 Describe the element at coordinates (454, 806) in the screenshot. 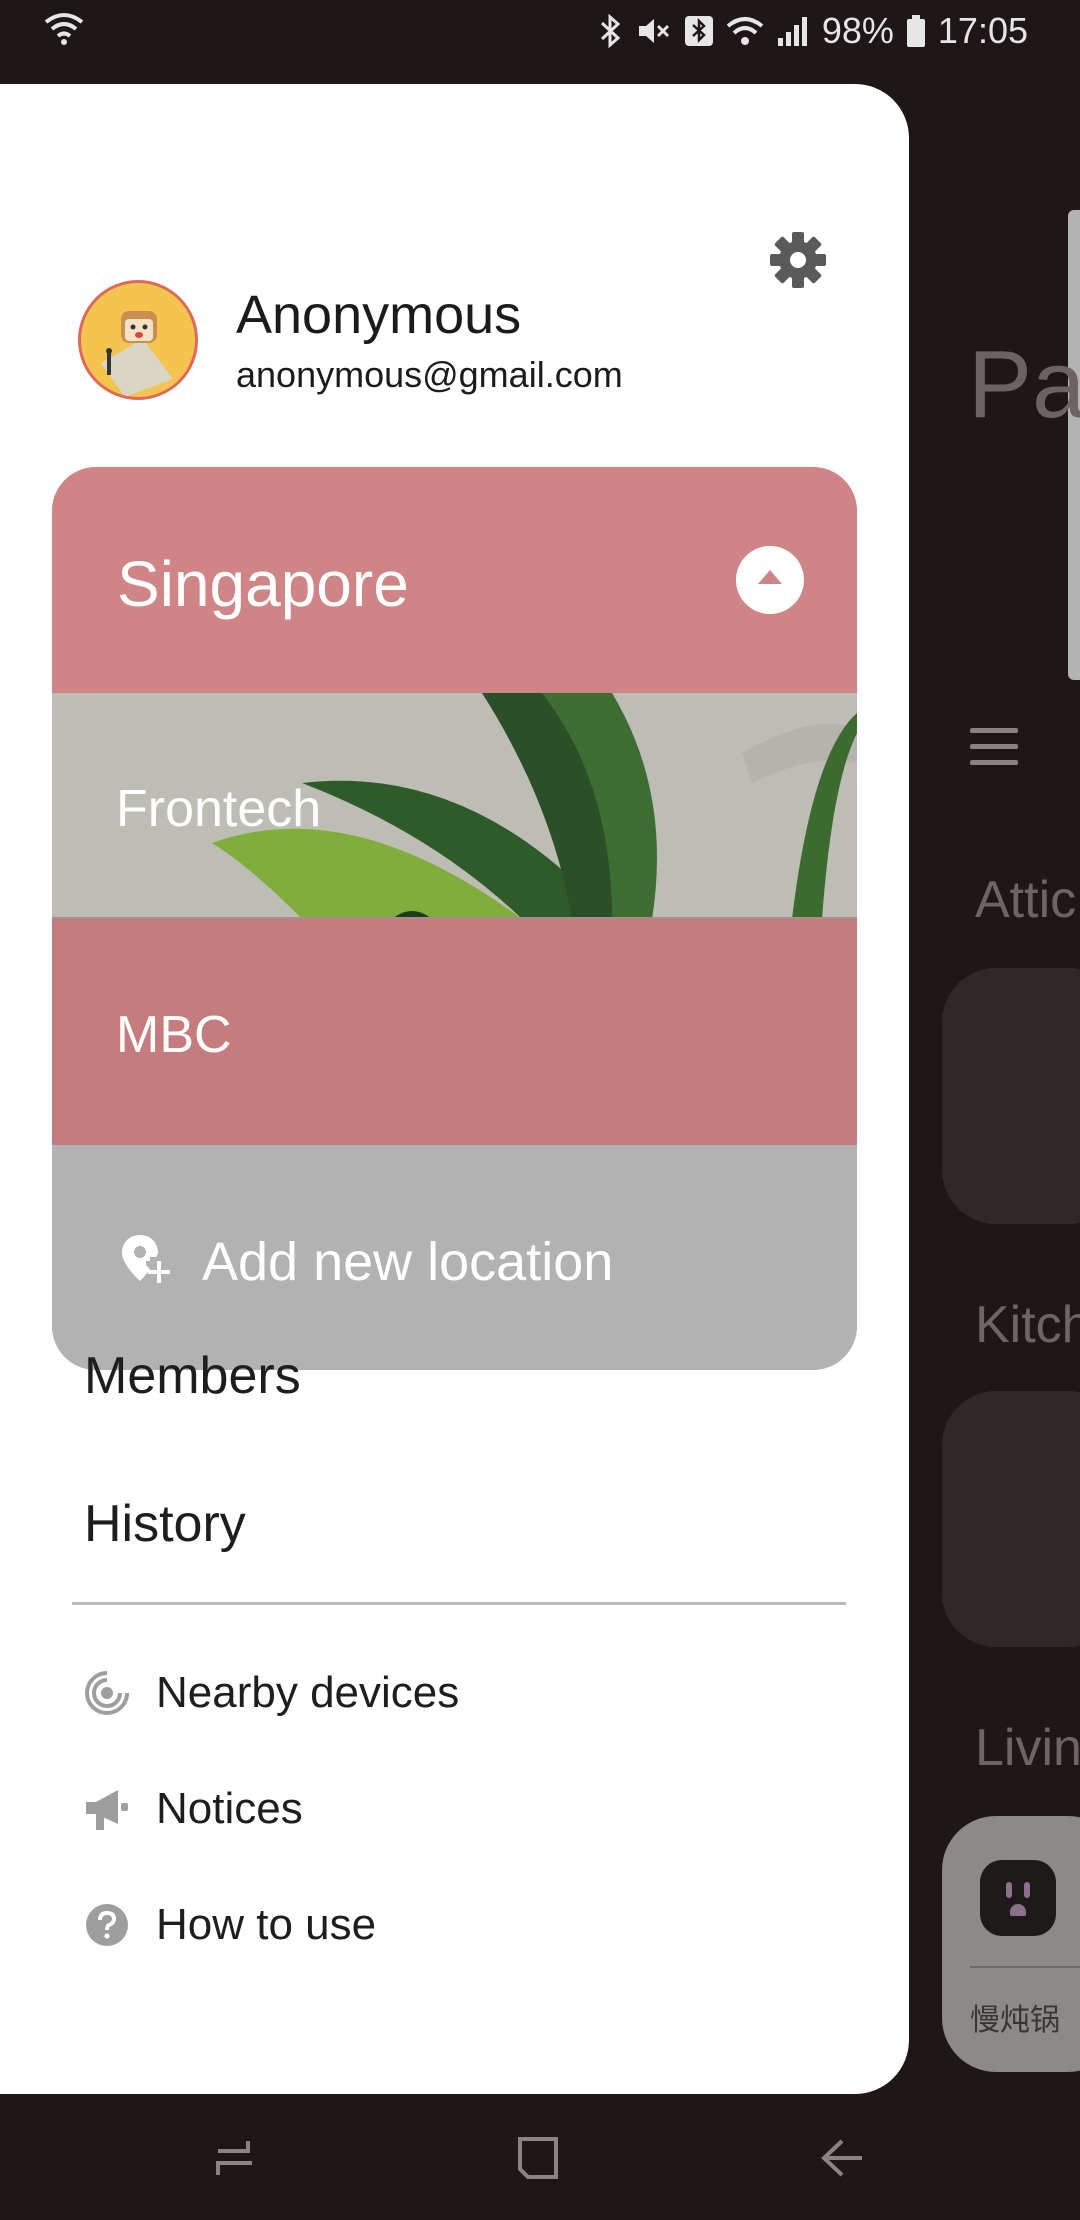

I see `location-item-frontech: Frontech` at that location.